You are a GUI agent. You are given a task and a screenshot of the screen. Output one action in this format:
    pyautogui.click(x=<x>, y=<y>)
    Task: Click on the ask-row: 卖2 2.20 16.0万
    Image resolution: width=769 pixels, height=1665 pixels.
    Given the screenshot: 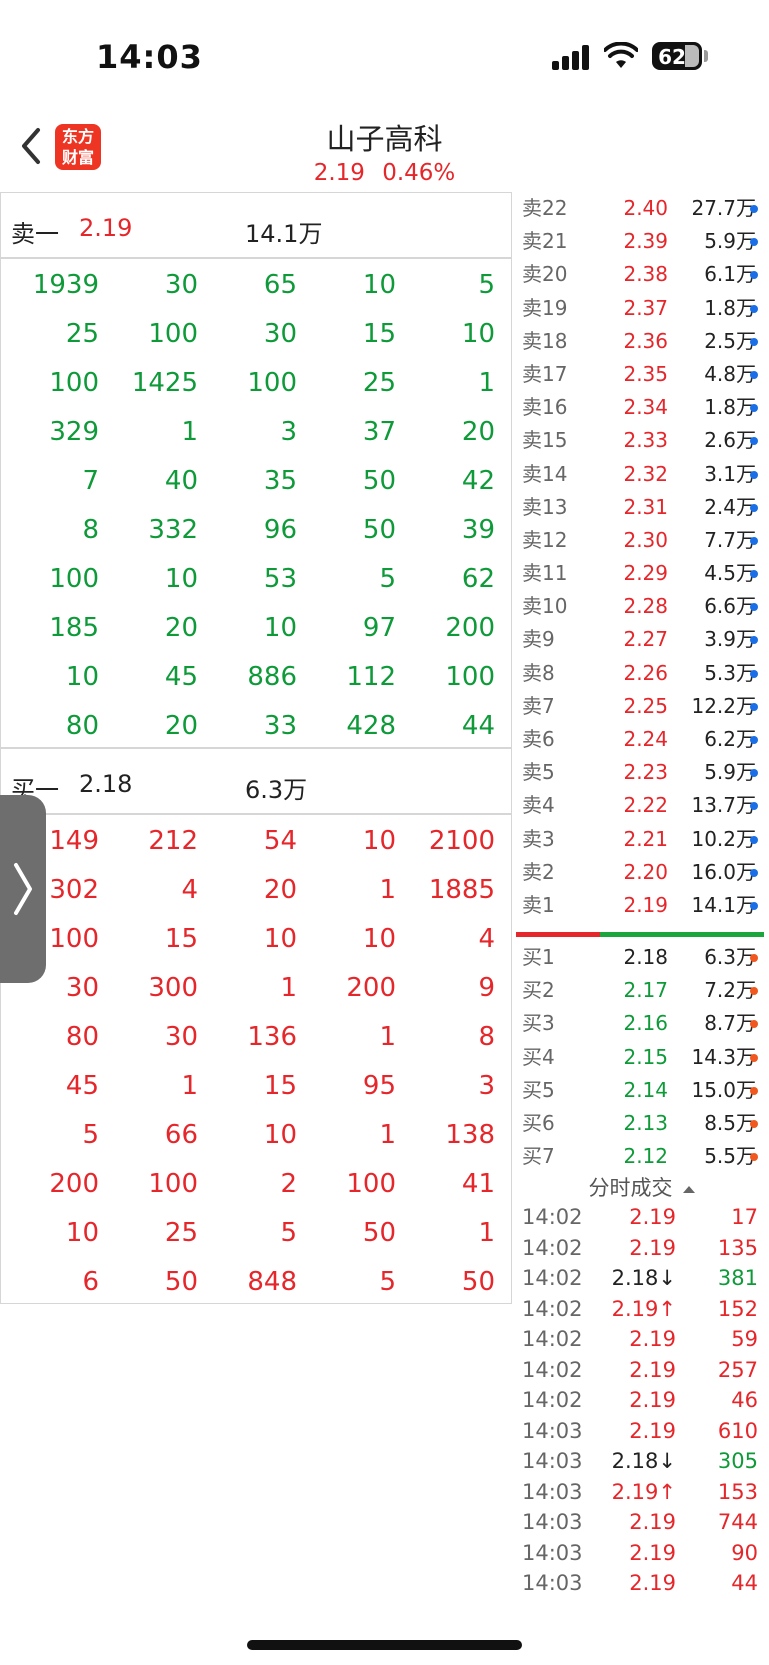 What is the action you would take?
    pyautogui.click(x=641, y=872)
    